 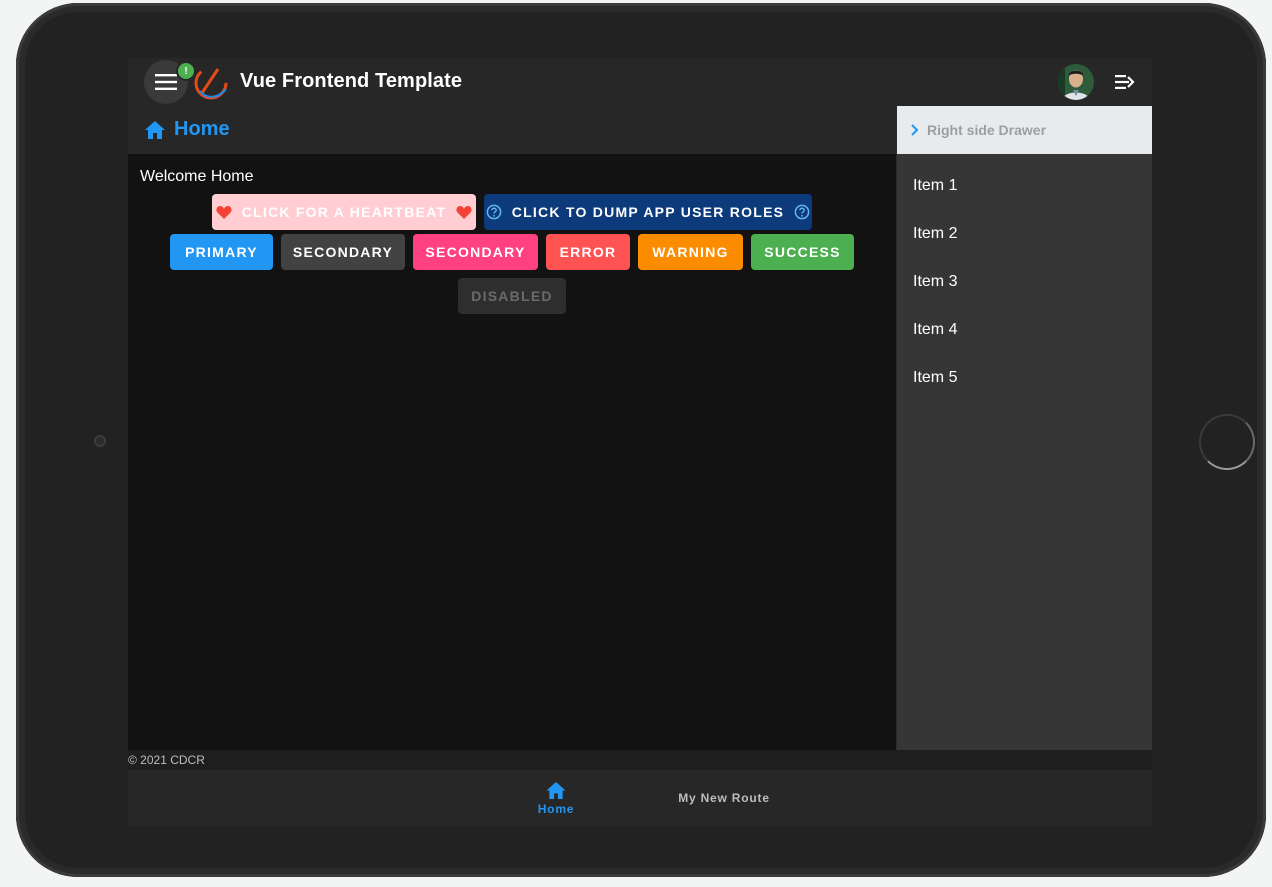 I want to click on disabled-button: Disabled, so click(x=512, y=296).